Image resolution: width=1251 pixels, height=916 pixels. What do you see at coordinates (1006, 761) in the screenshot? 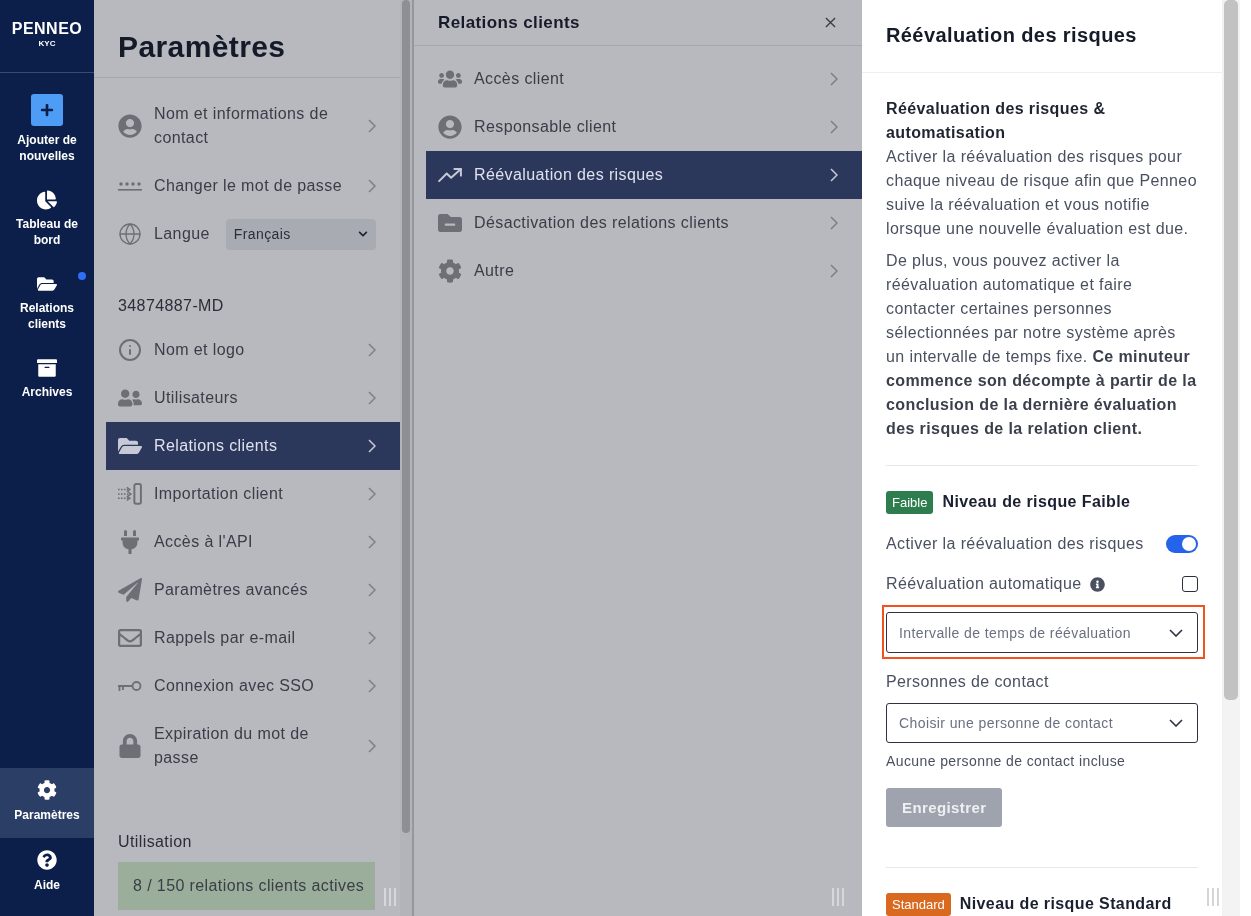
I see `hint-text: Aucune personne de contact incluse` at bounding box center [1006, 761].